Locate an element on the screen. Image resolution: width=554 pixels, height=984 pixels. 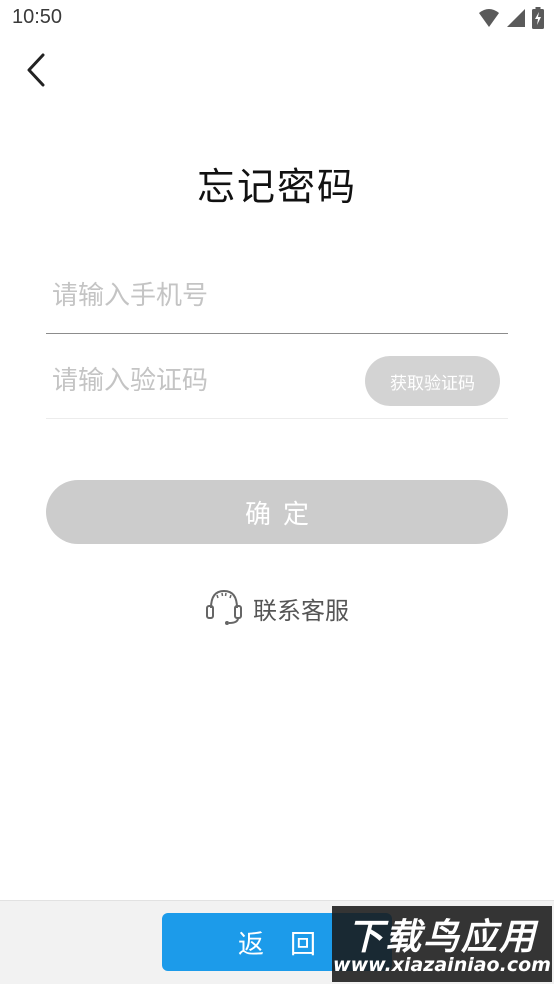
wifi-icon is located at coordinates (489, 20).